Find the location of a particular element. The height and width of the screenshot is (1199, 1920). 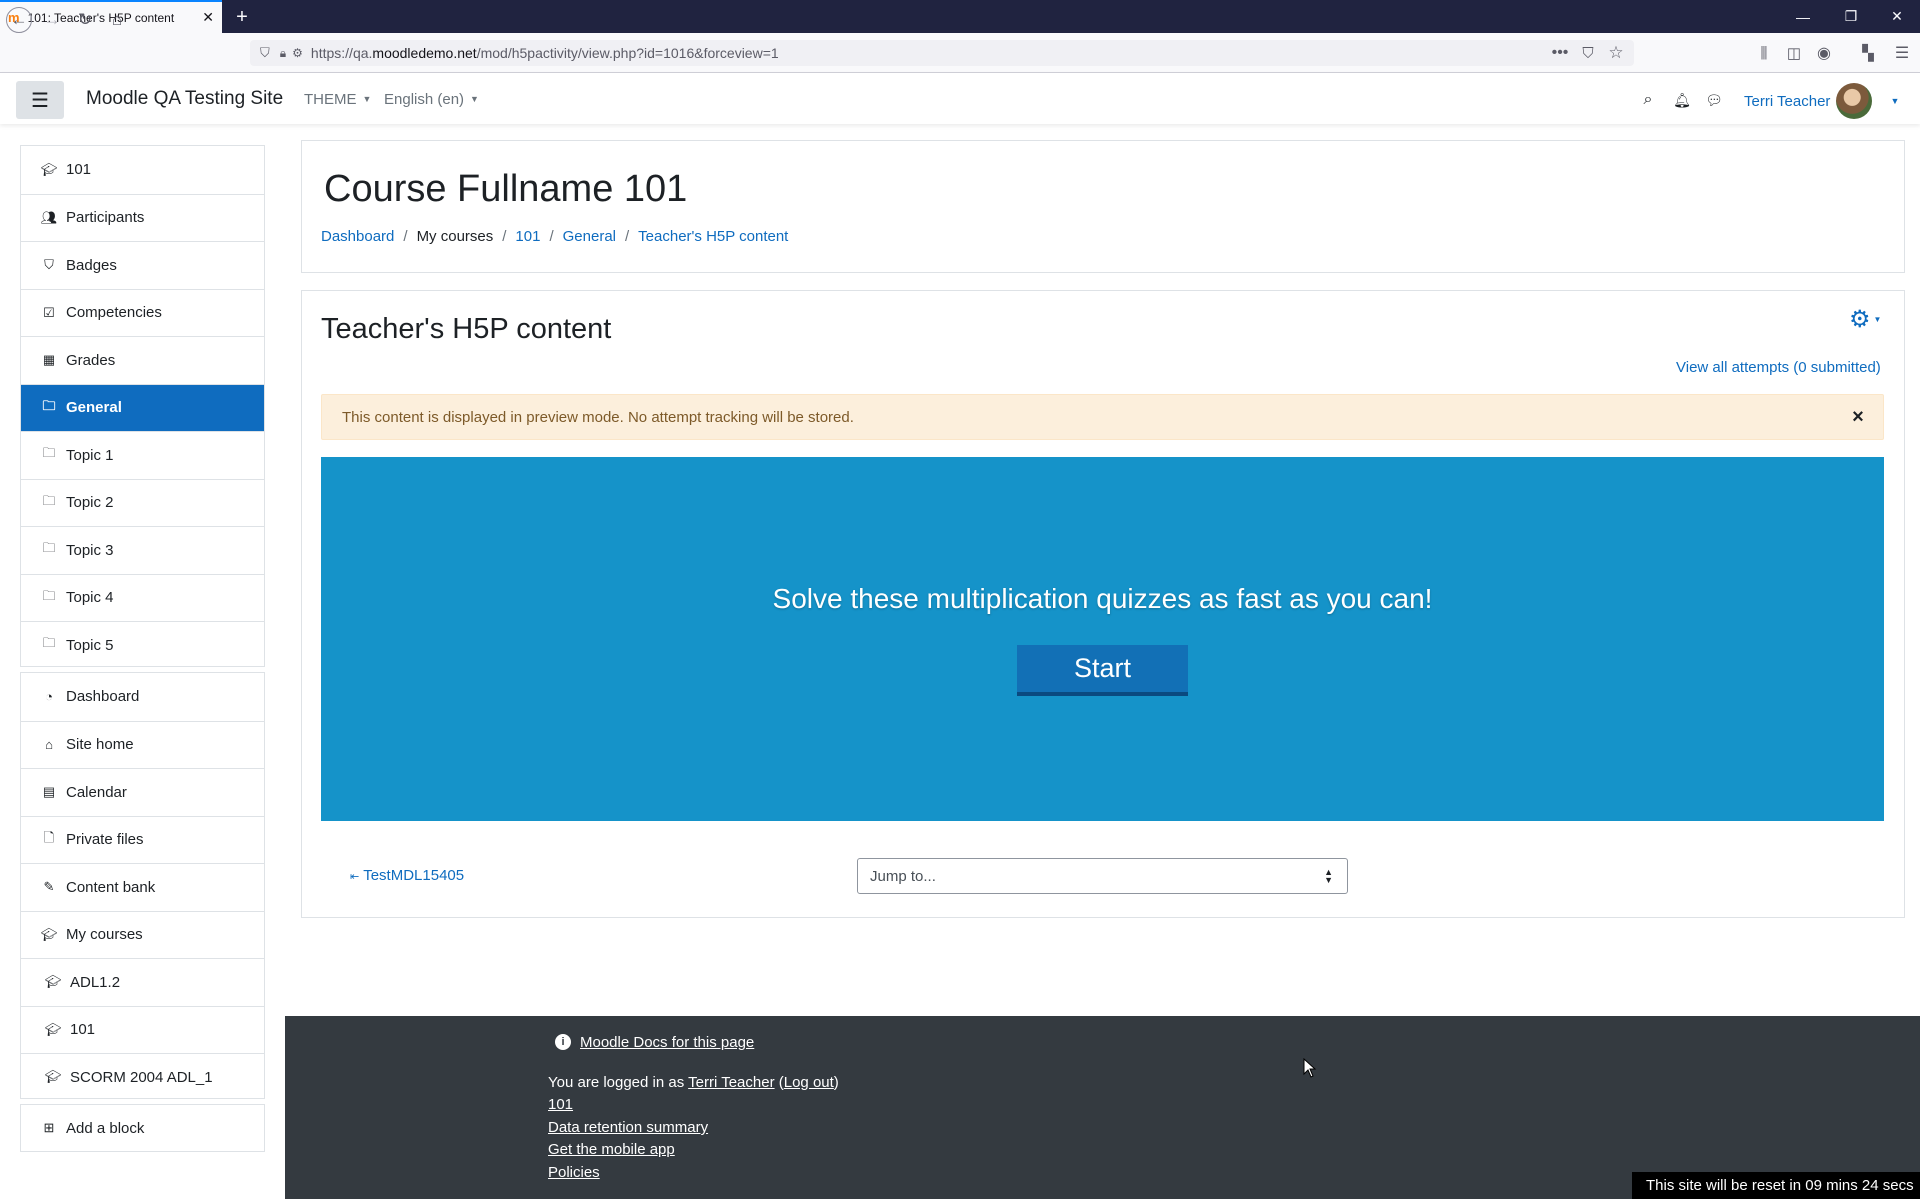

library-icon: ⫼ is located at coordinates (1764, 53).